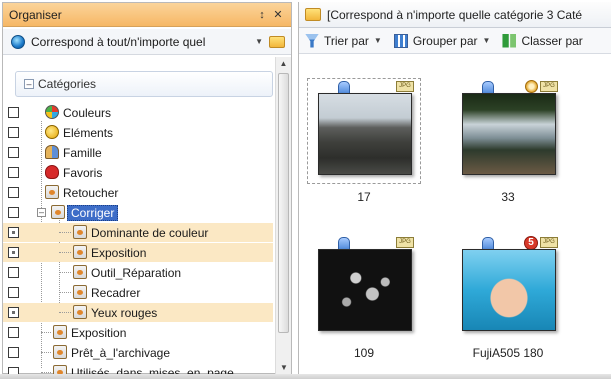 This screenshot has width=611, height=379. Describe the element at coordinates (305, 376) in the screenshot. I see `status-strip` at that location.